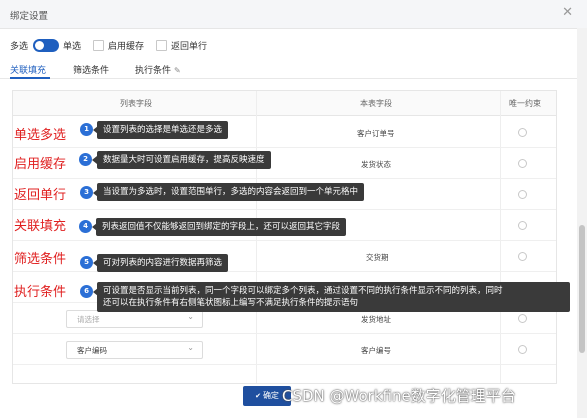 This screenshot has width=587, height=418. Describe the element at coordinates (86, 291) in the screenshot. I see `annotation-badge: 6` at that location.